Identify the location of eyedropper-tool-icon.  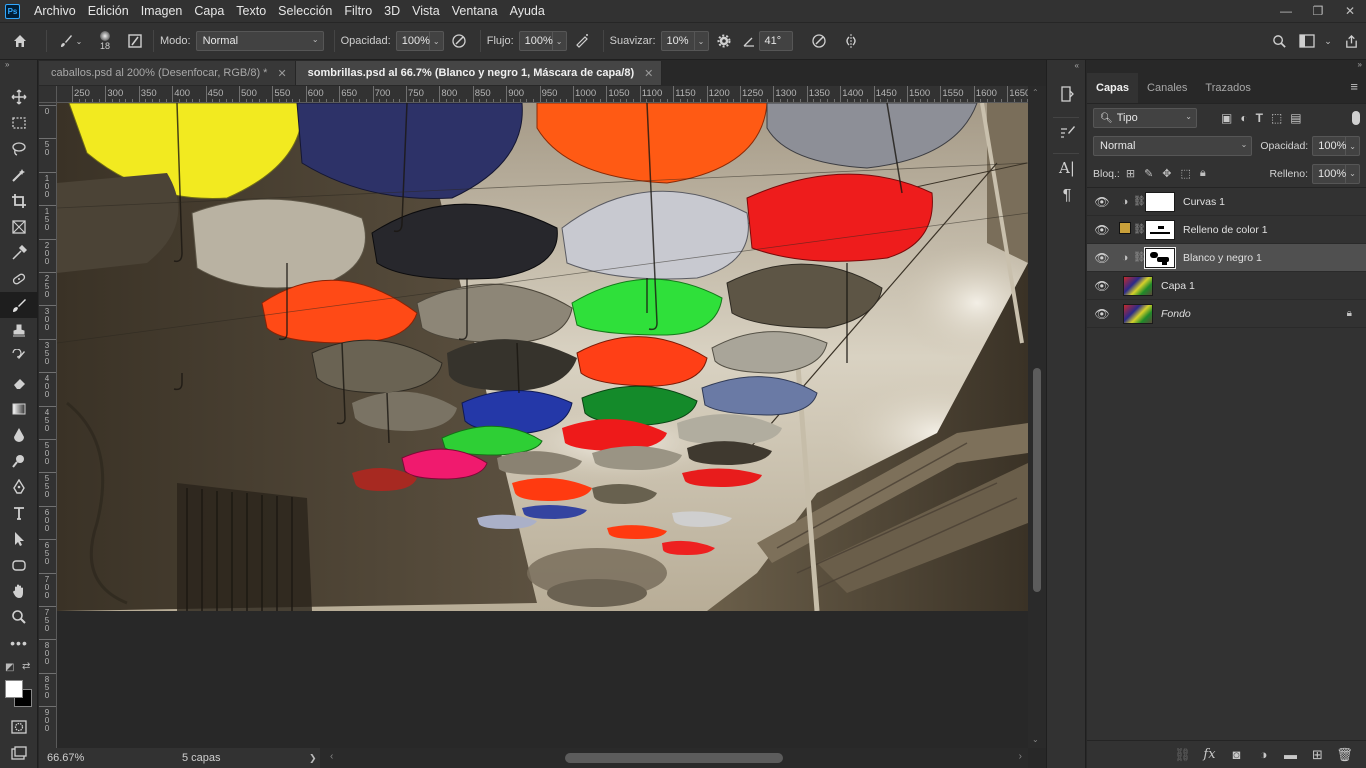
(19, 253).